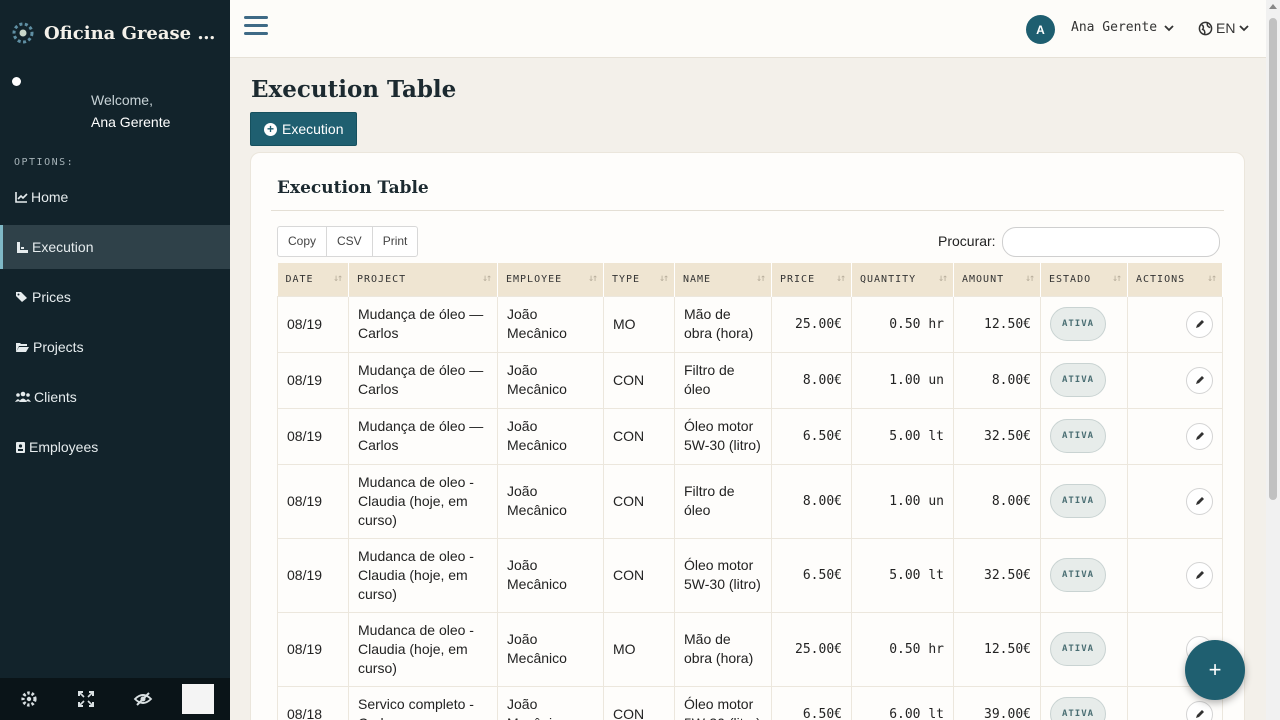 The height and width of the screenshot is (720, 1280). I want to click on copy-button: Copy, so click(303, 241).